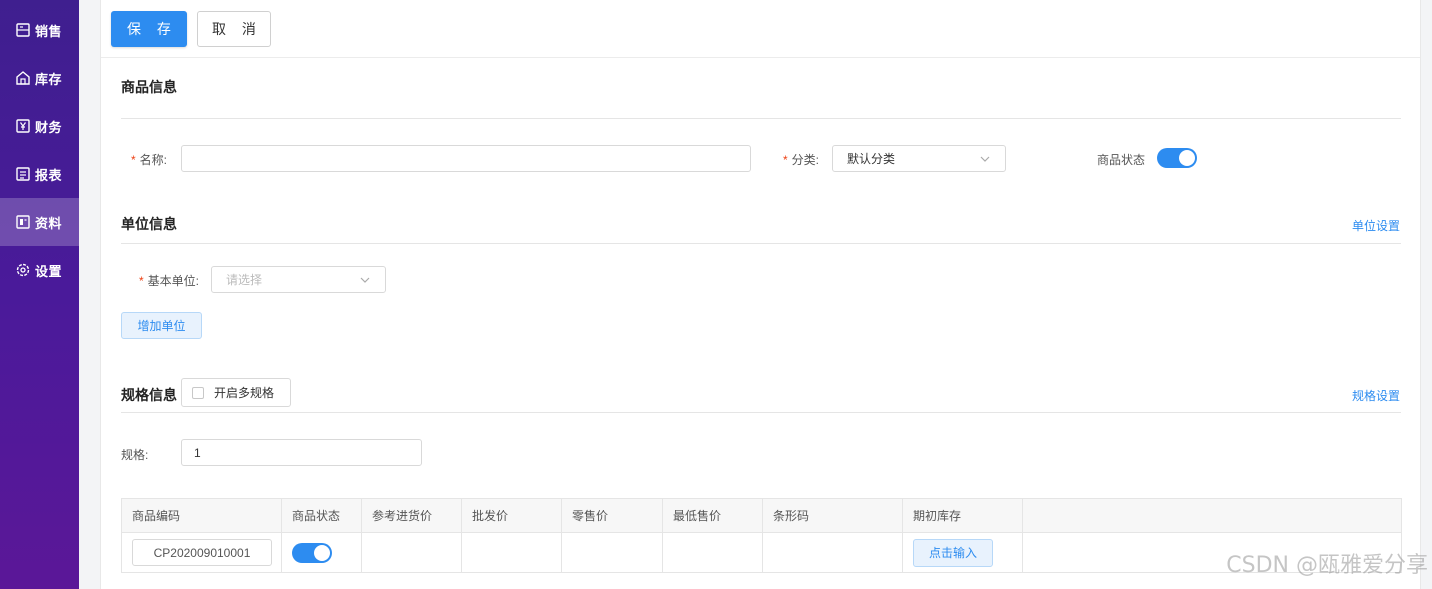 The width and height of the screenshot is (1432, 589). I want to click on sidebar-item-settings: 设置, so click(39, 270).